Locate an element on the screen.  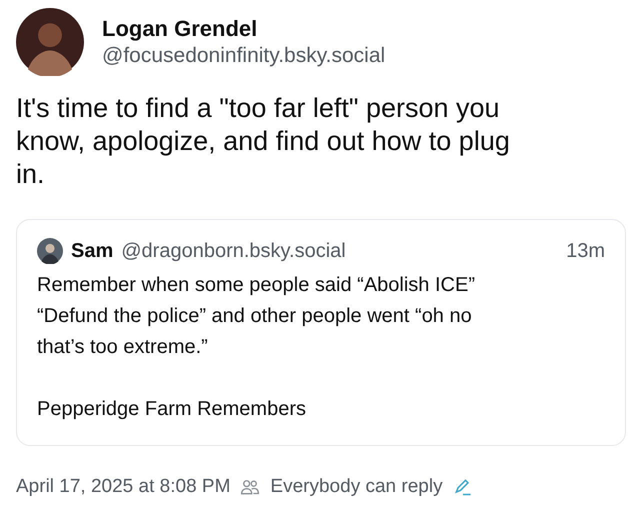
quoted-post-text: Remember when some people said “Abolish ICE” “Defund the police” and other people went “oh no that’s too extreme.” is located at coordinates (256, 316).